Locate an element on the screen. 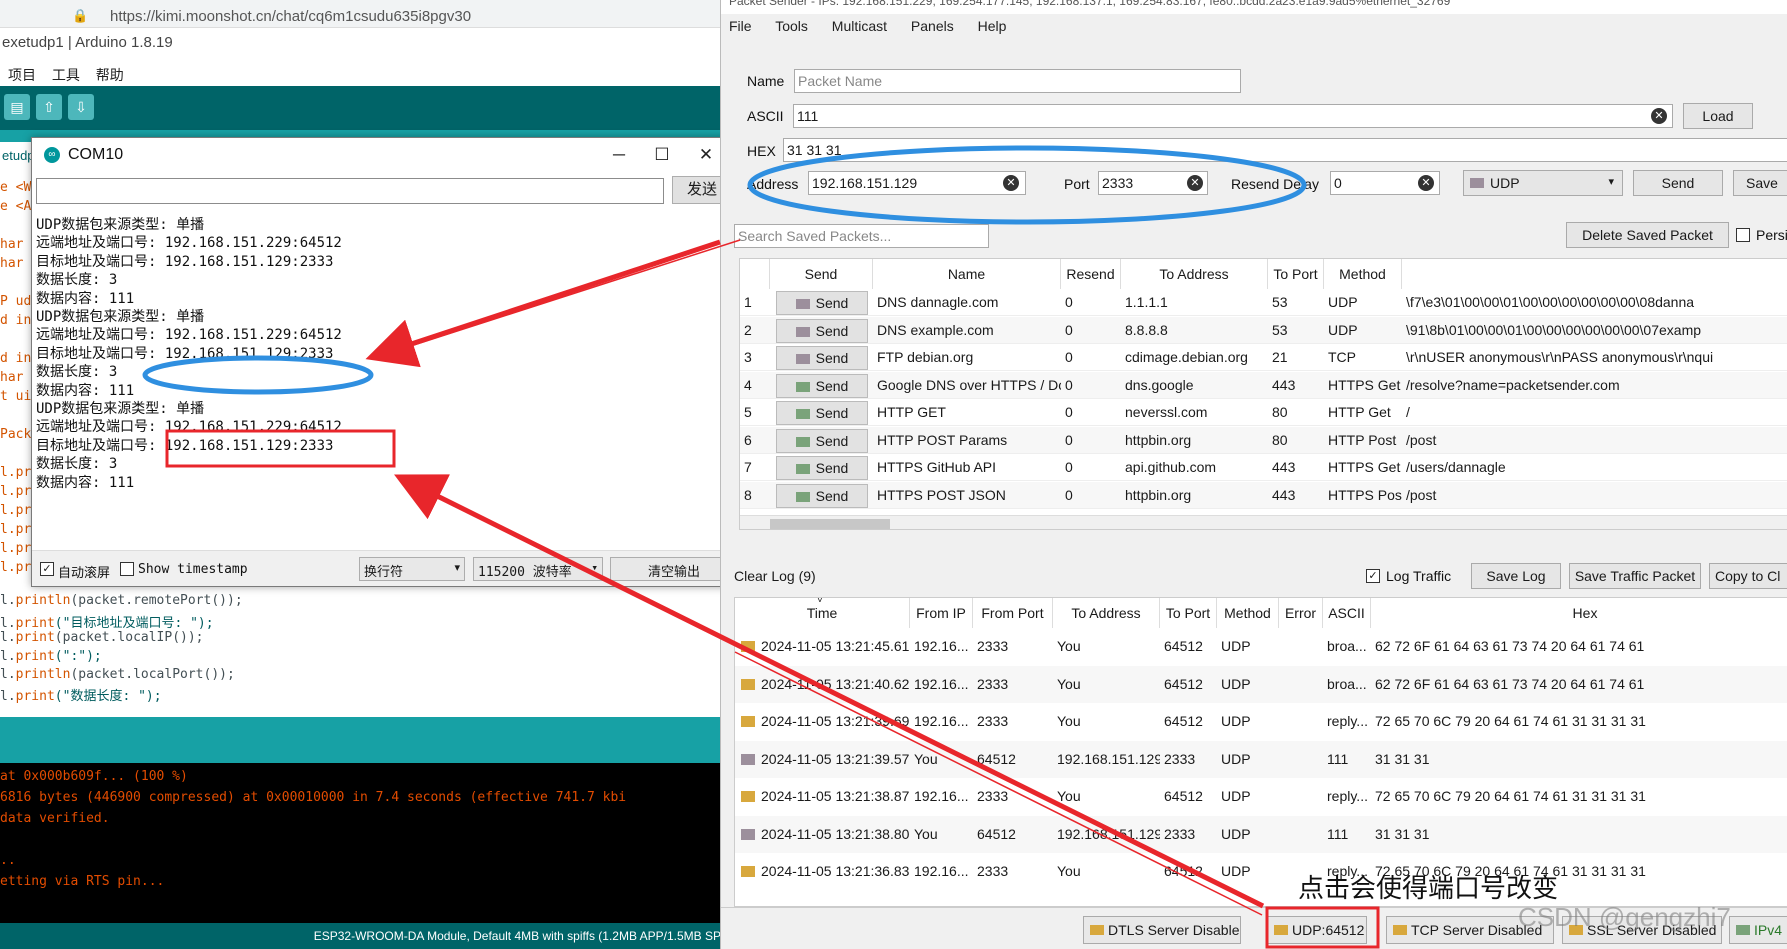 This screenshot has height=949, width=1787. col-hex: Hex is located at coordinates (1579, 613).